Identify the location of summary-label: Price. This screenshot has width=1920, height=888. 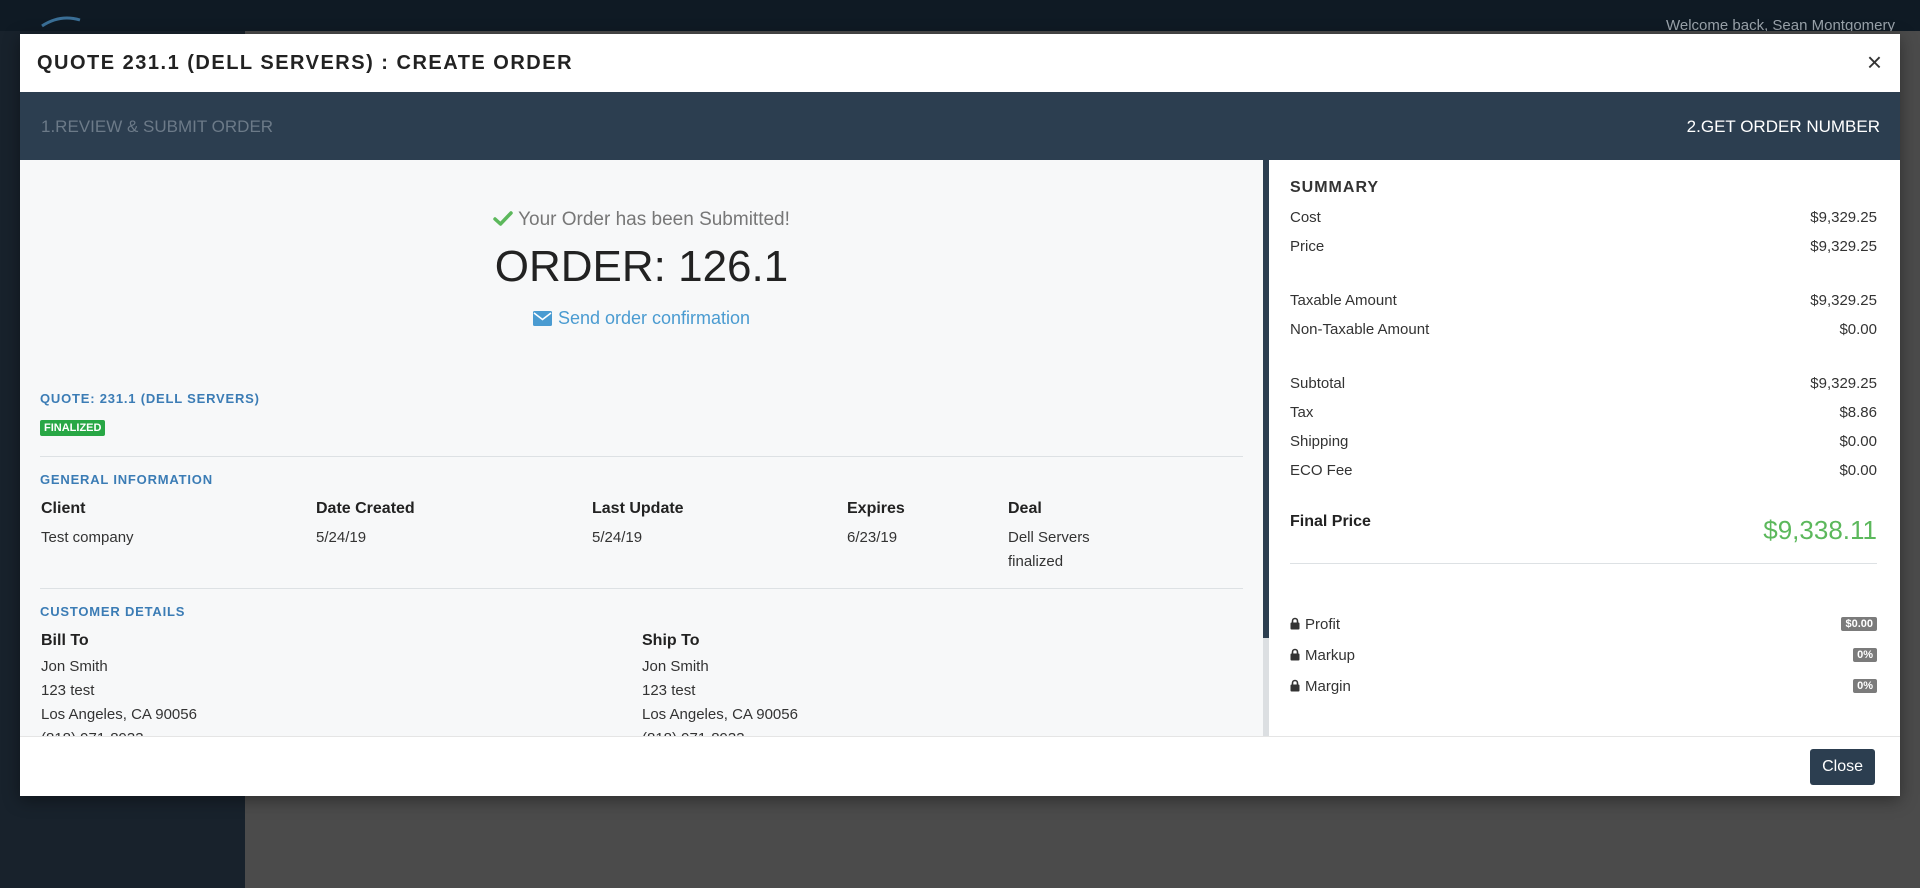
(1307, 246).